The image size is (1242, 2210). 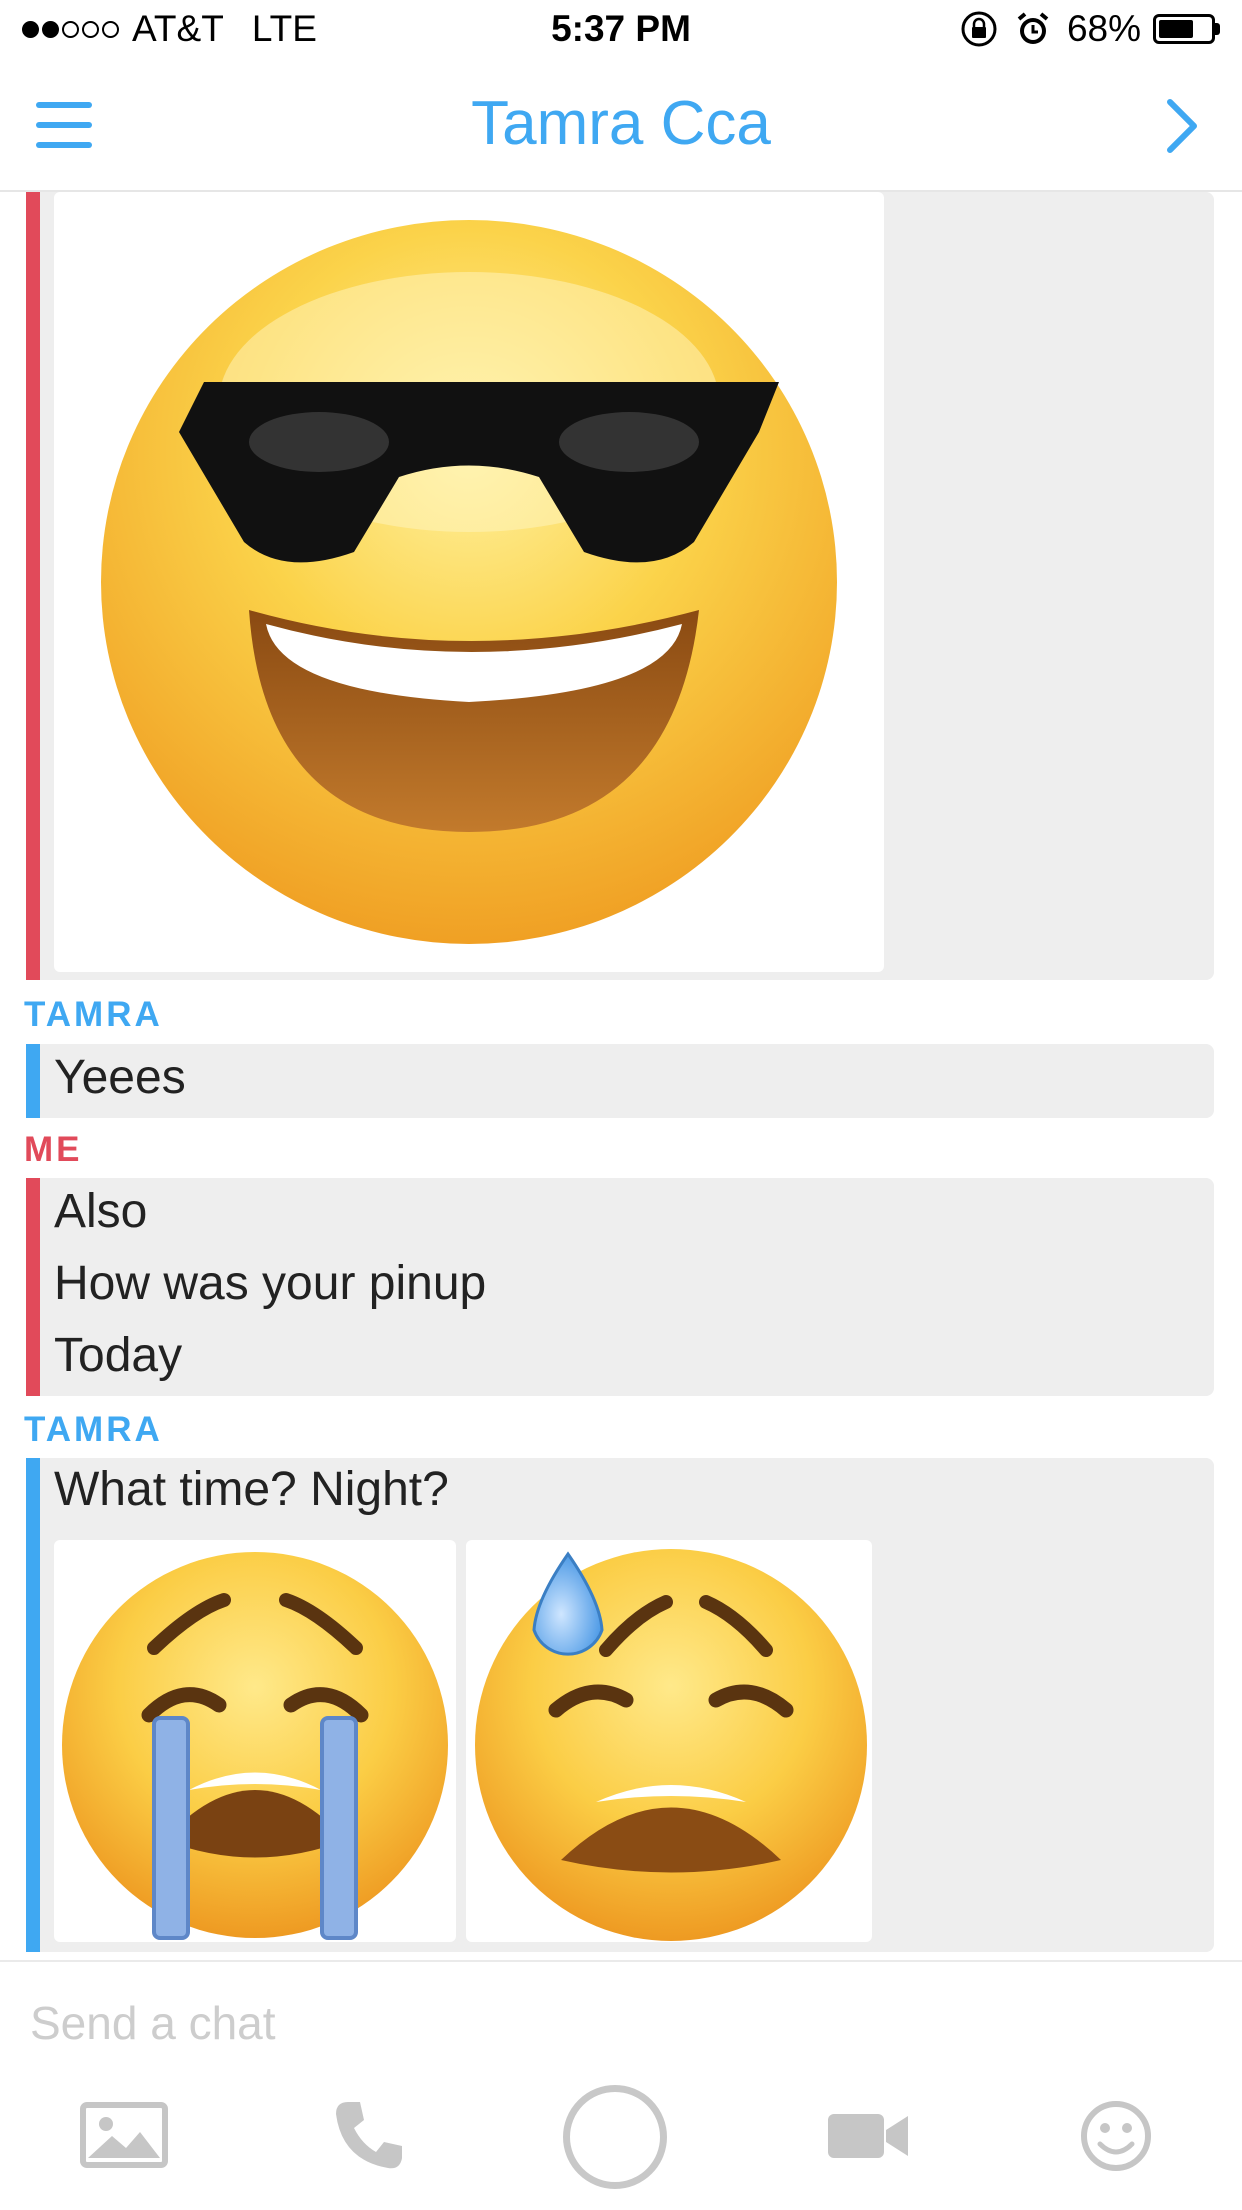 What do you see at coordinates (120, 1077) in the screenshot?
I see `message-line: Yeees` at bounding box center [120, 1077].